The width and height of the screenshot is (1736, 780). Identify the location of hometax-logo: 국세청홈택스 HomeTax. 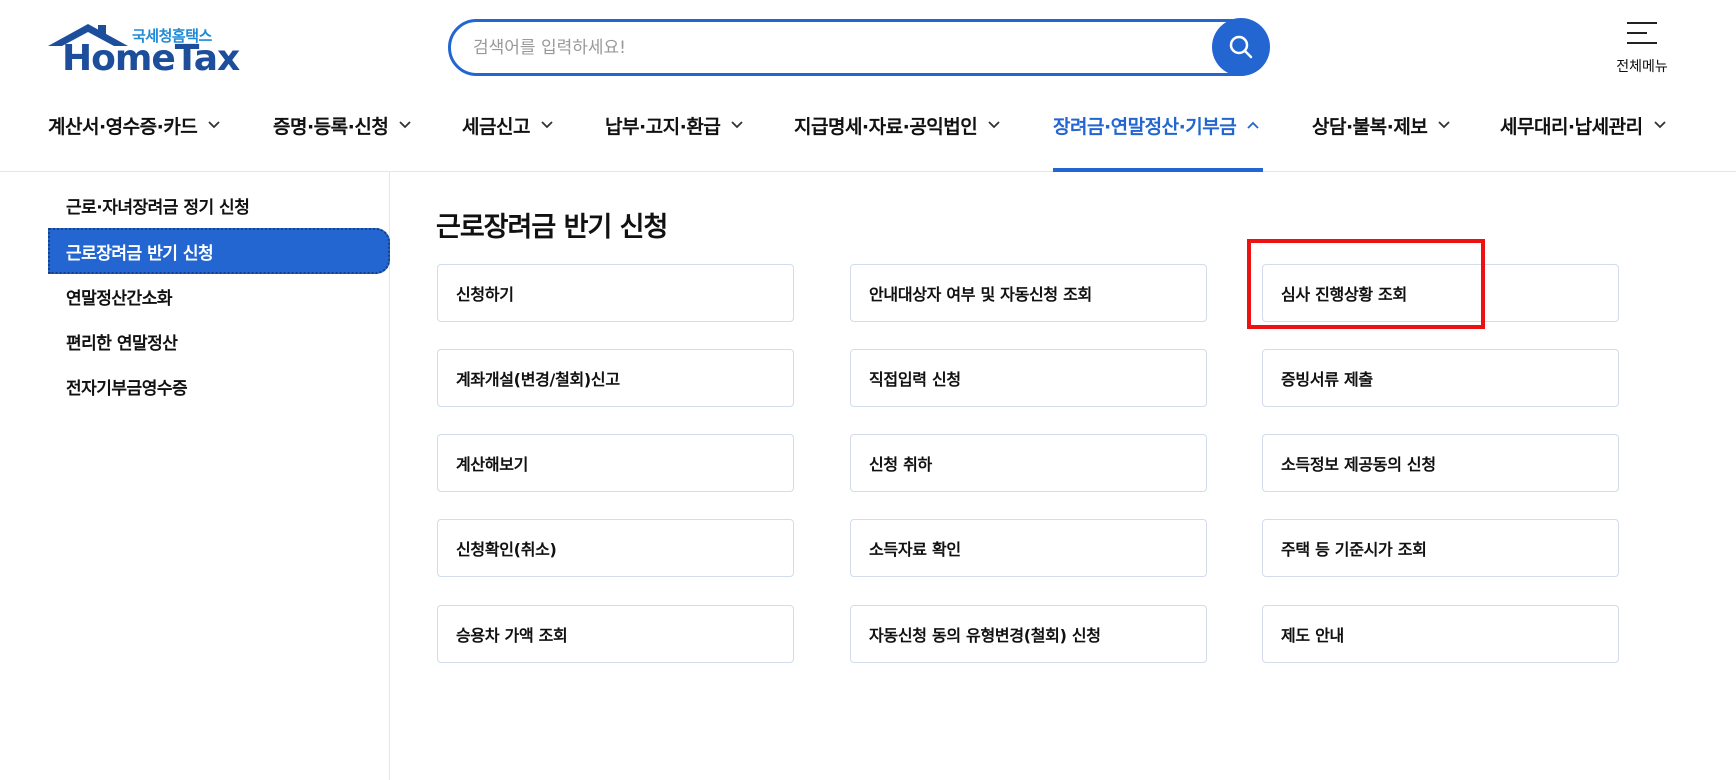
(144, 49).